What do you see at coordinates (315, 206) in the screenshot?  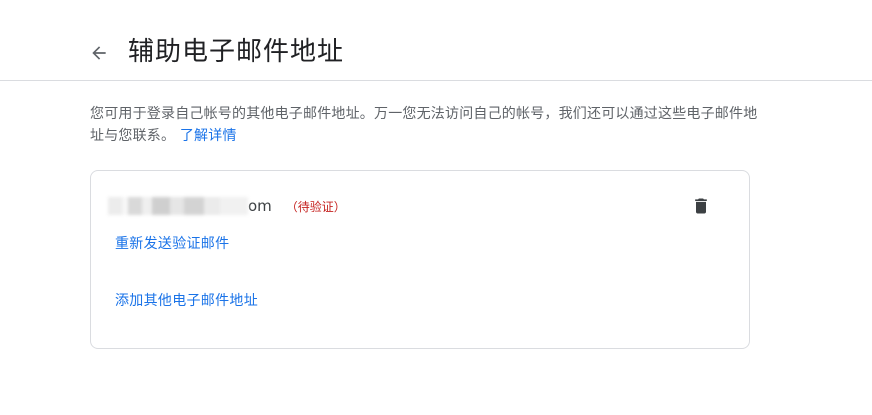 I see `pending-status-badge: （待验证）` at bounding box center [315, 206].